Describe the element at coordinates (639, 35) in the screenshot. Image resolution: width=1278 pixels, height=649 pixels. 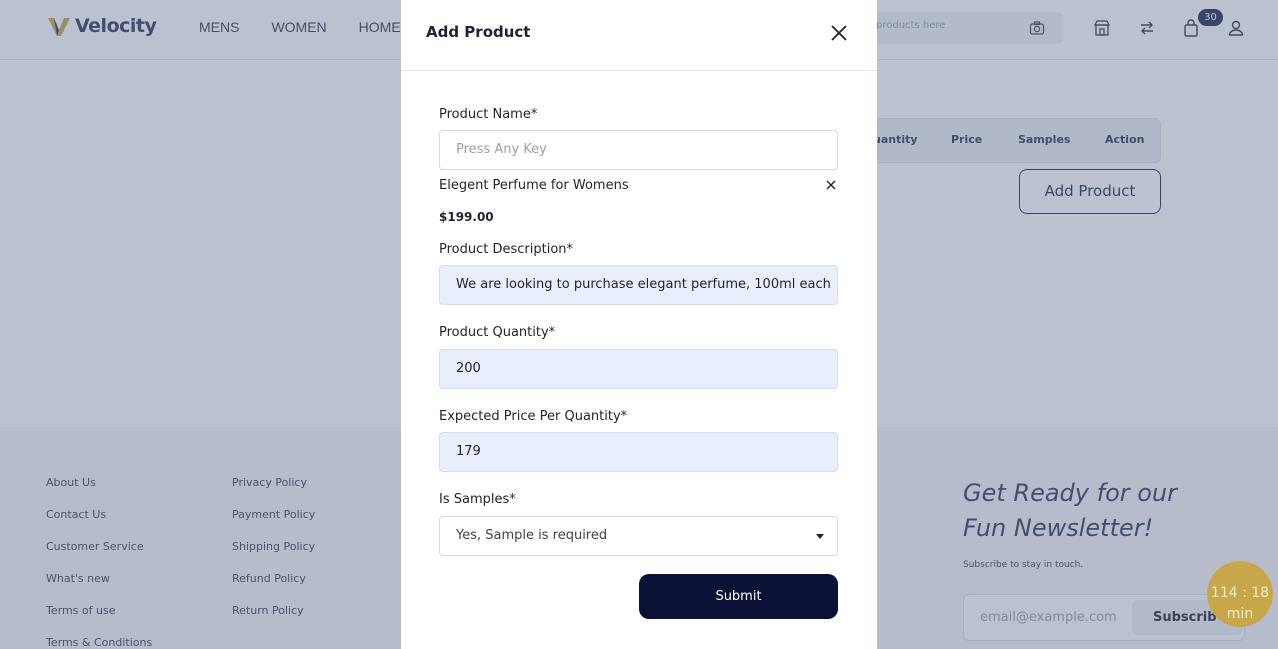
I see `modal-header: Add Product` at that location.